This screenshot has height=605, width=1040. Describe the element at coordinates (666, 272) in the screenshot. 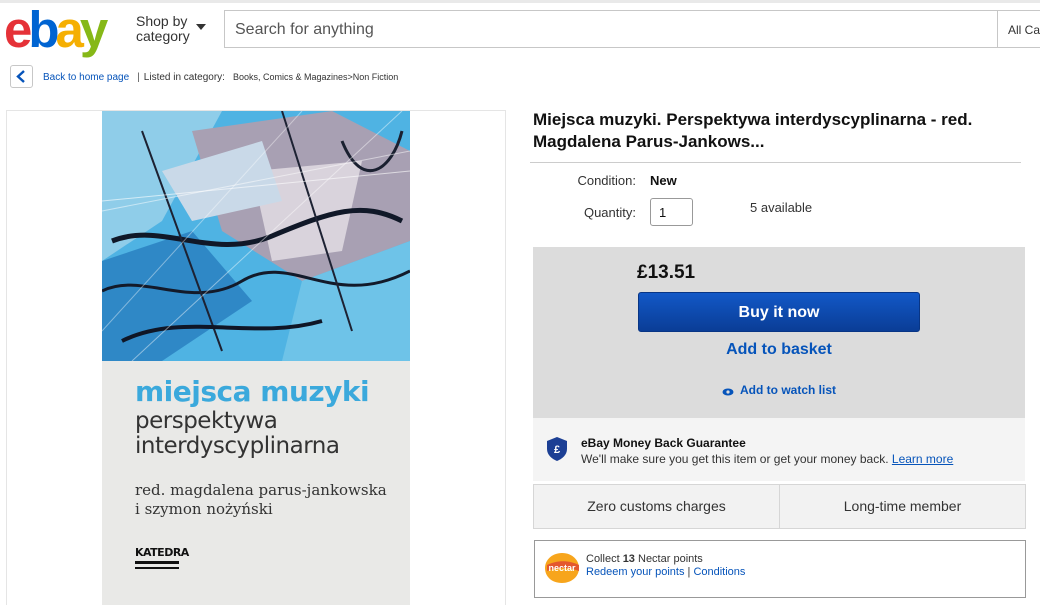

I see `price: £13.51` at that location.